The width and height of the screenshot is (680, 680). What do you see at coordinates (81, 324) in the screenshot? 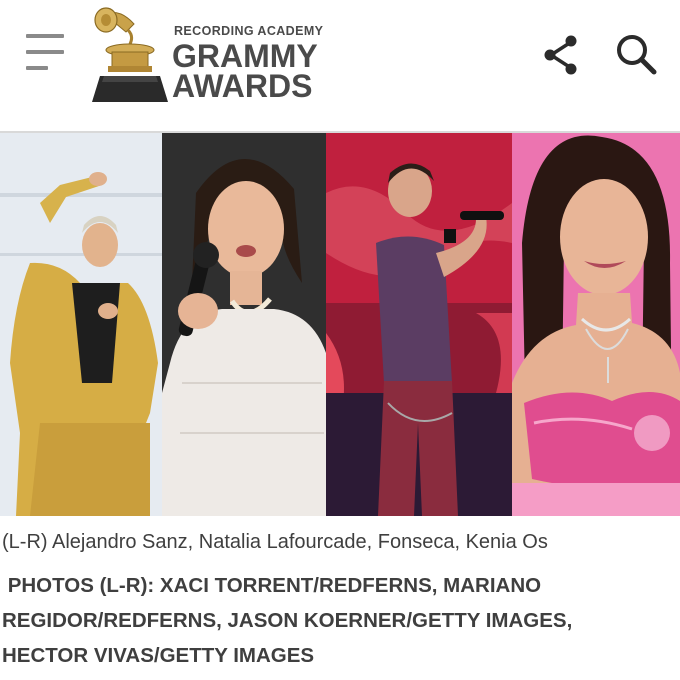
I see `photo-alejandro-sanz` at bounding box center [81, 324].